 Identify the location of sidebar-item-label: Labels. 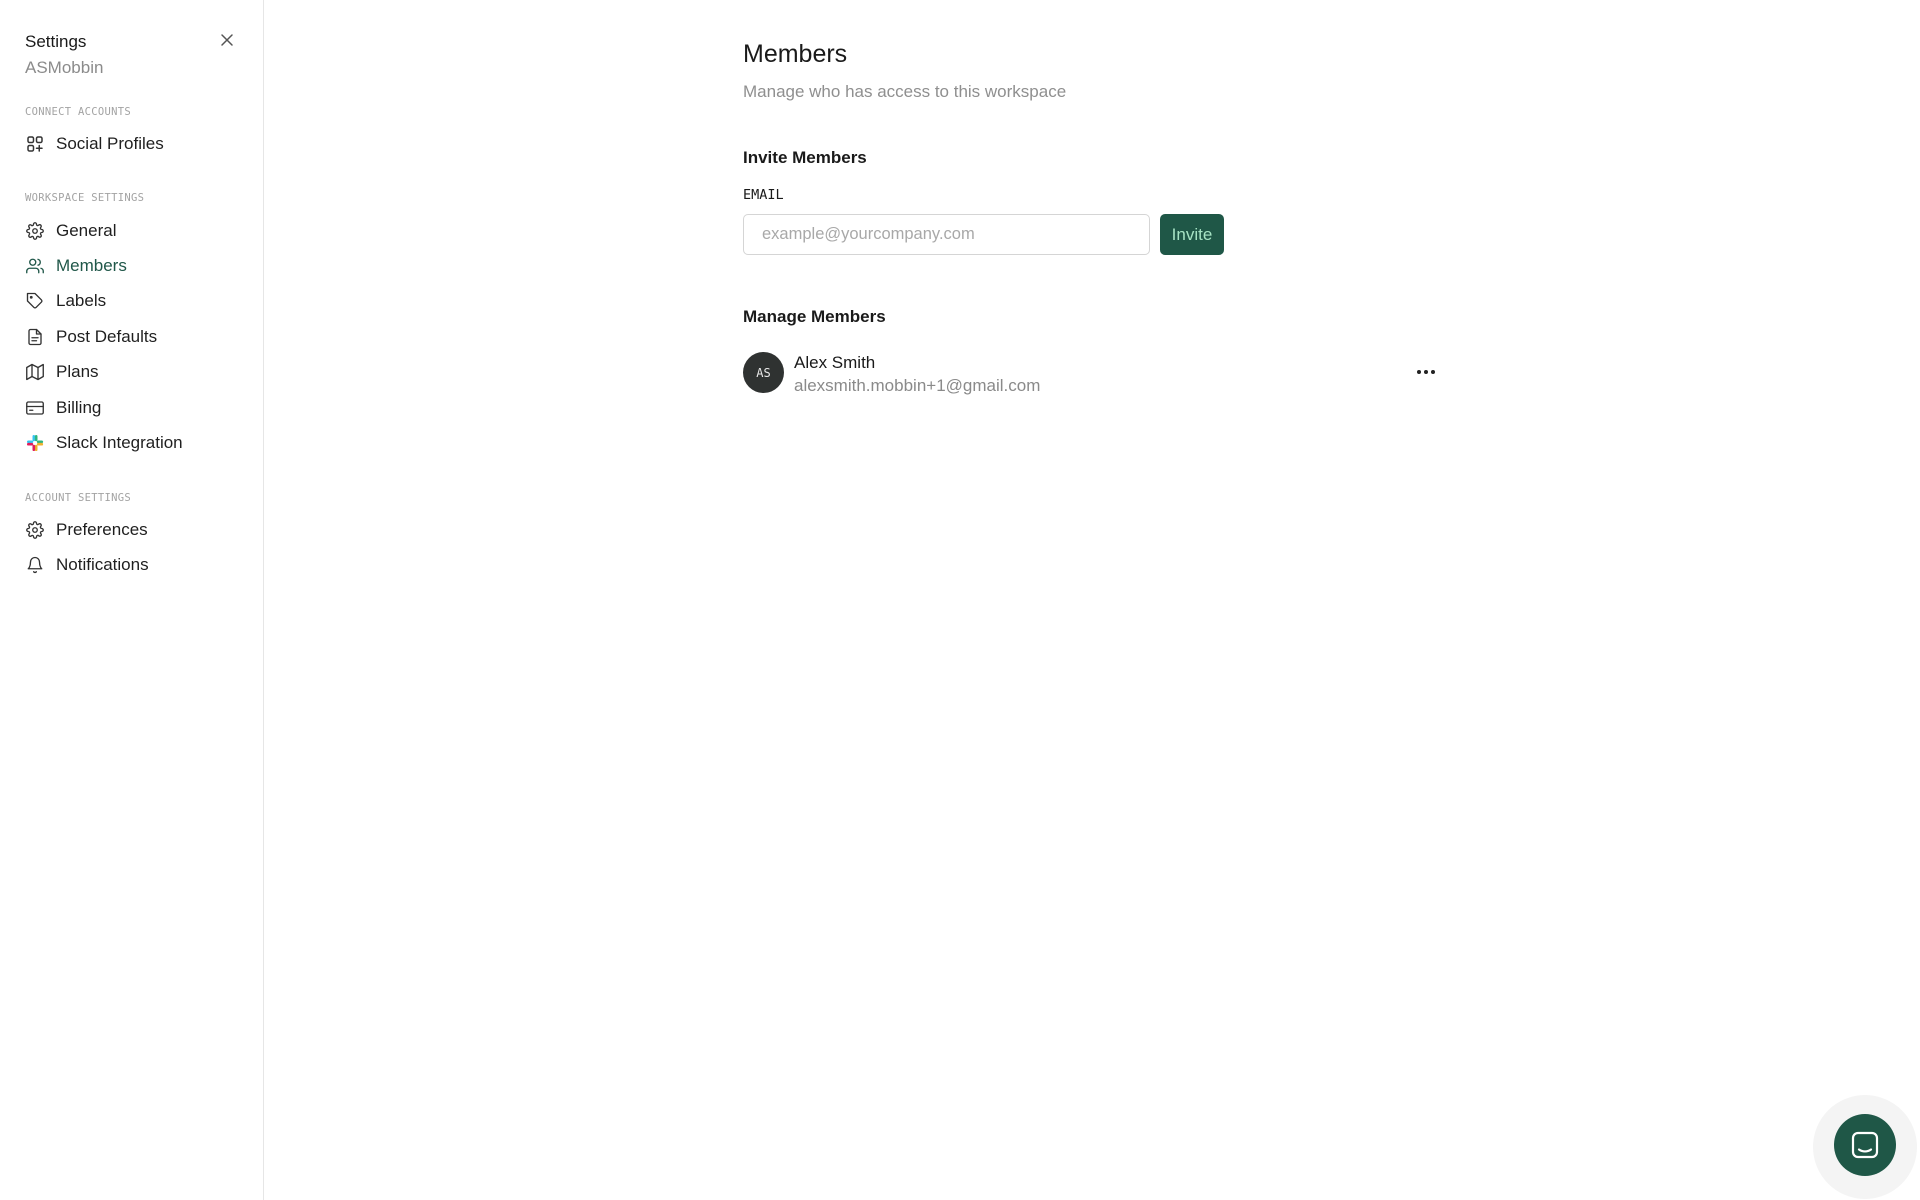
(81, 300).